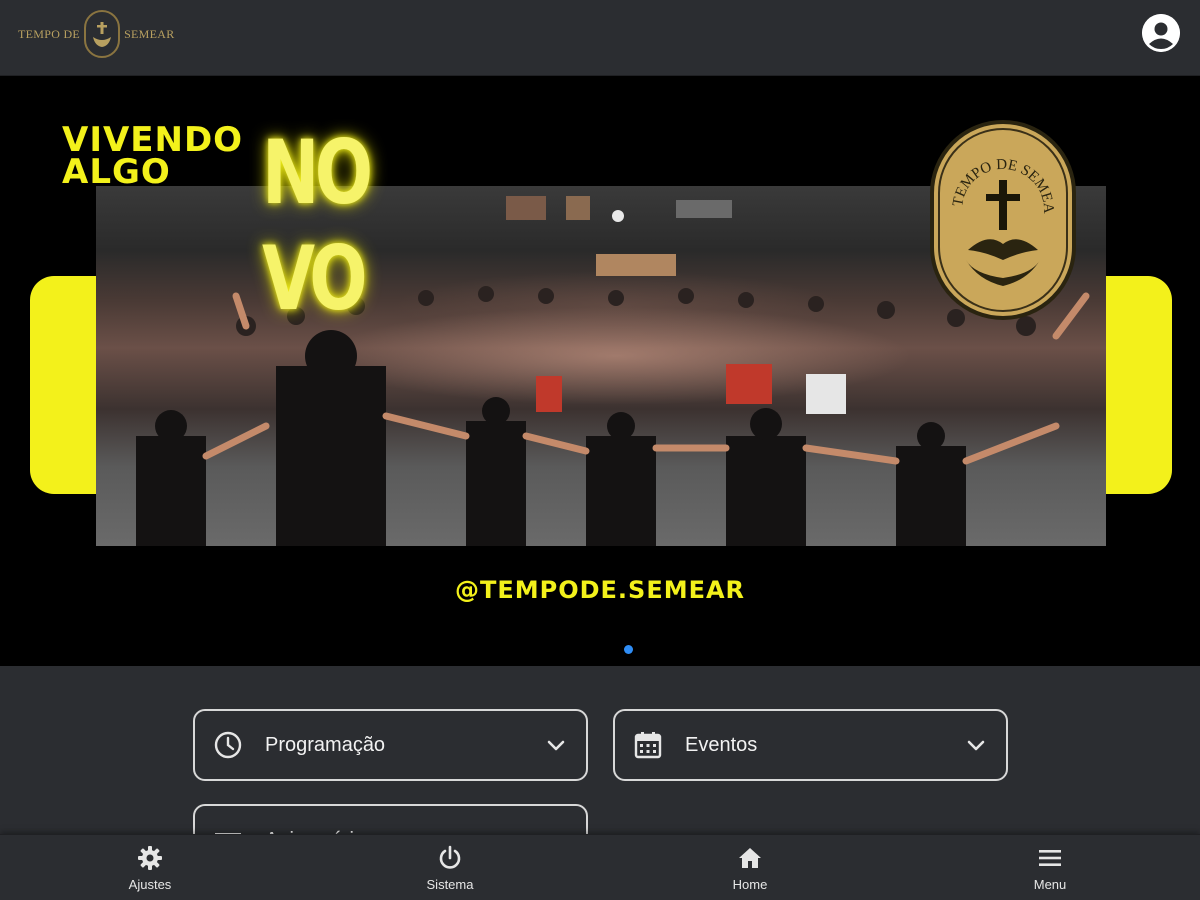 This screenshot has width=1200, height=900. I want to click on logo-text-right: SEMEAR, so click(149, 33).